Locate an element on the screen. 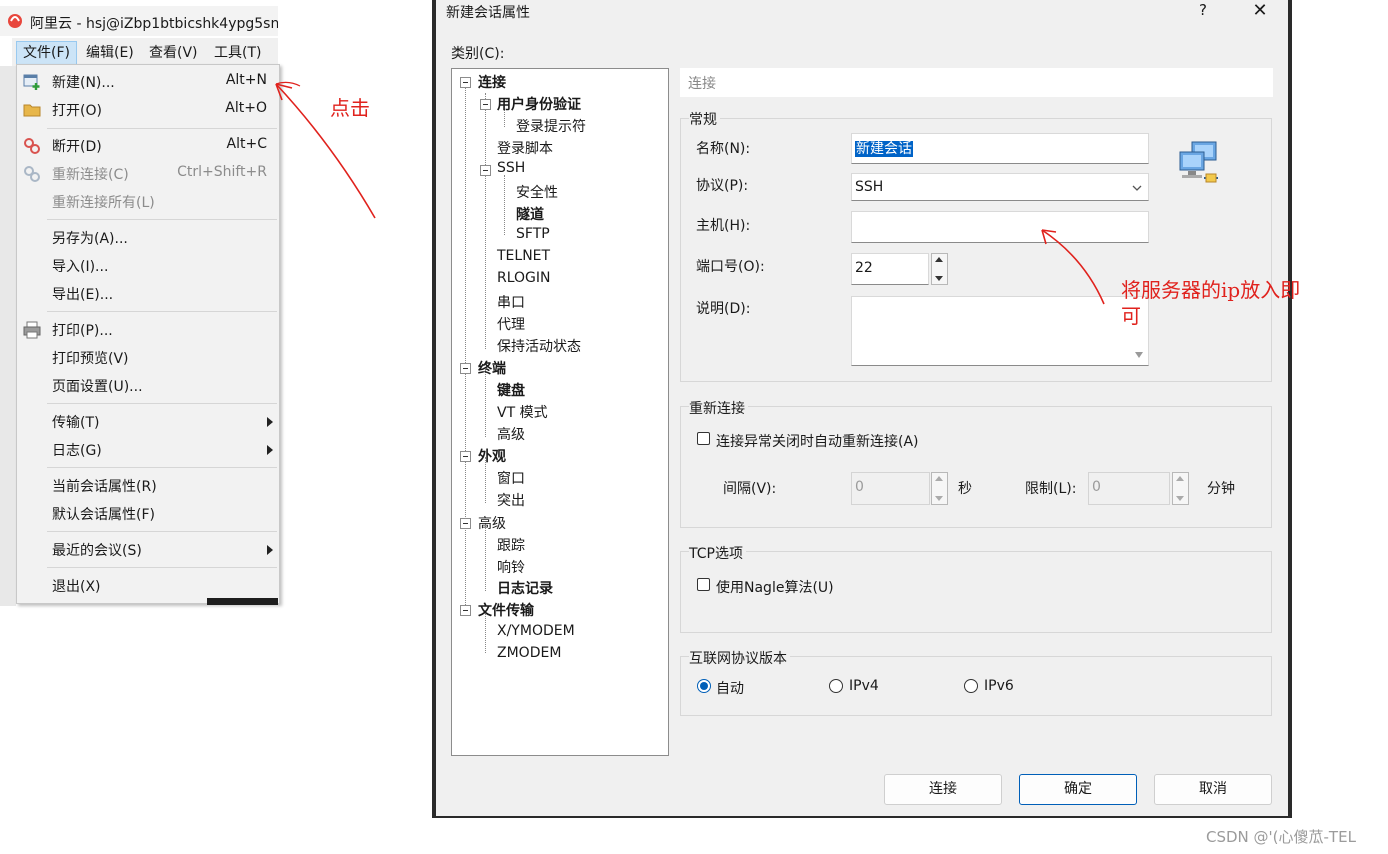 Image resolution: width=1388 pixels, height=854 pixels. menu-item-default-session-props: 默认会话属性(F) is located at coordinates (148, 514).